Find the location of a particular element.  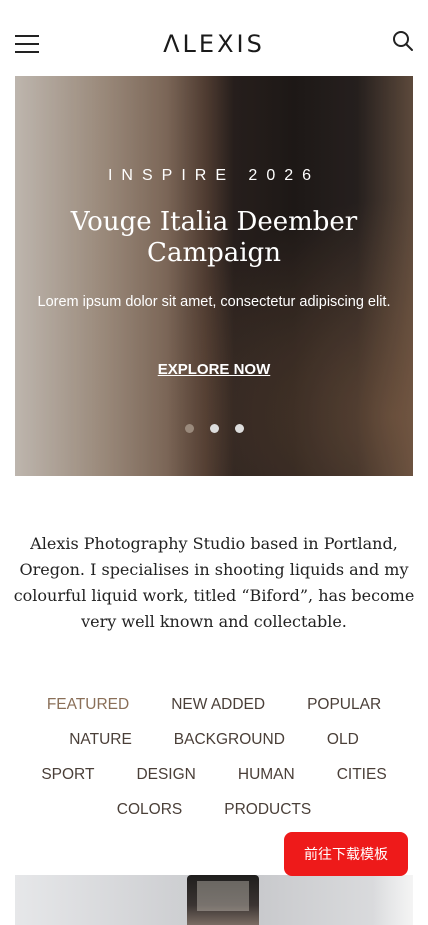

filter-new-added: NEW ADDED is located at coordinates (218, 704).